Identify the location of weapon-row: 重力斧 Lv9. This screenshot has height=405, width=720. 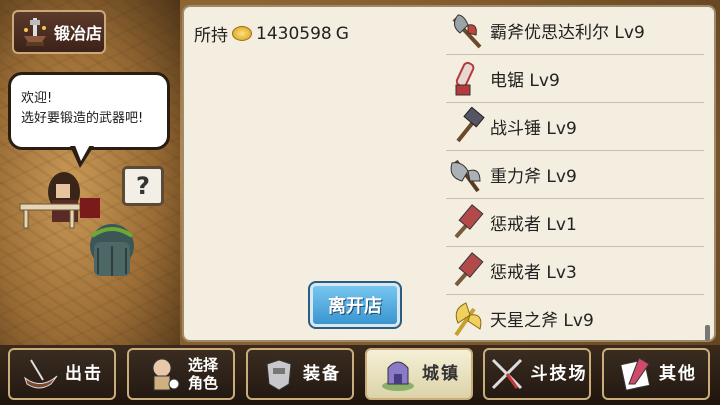
(575, 175).